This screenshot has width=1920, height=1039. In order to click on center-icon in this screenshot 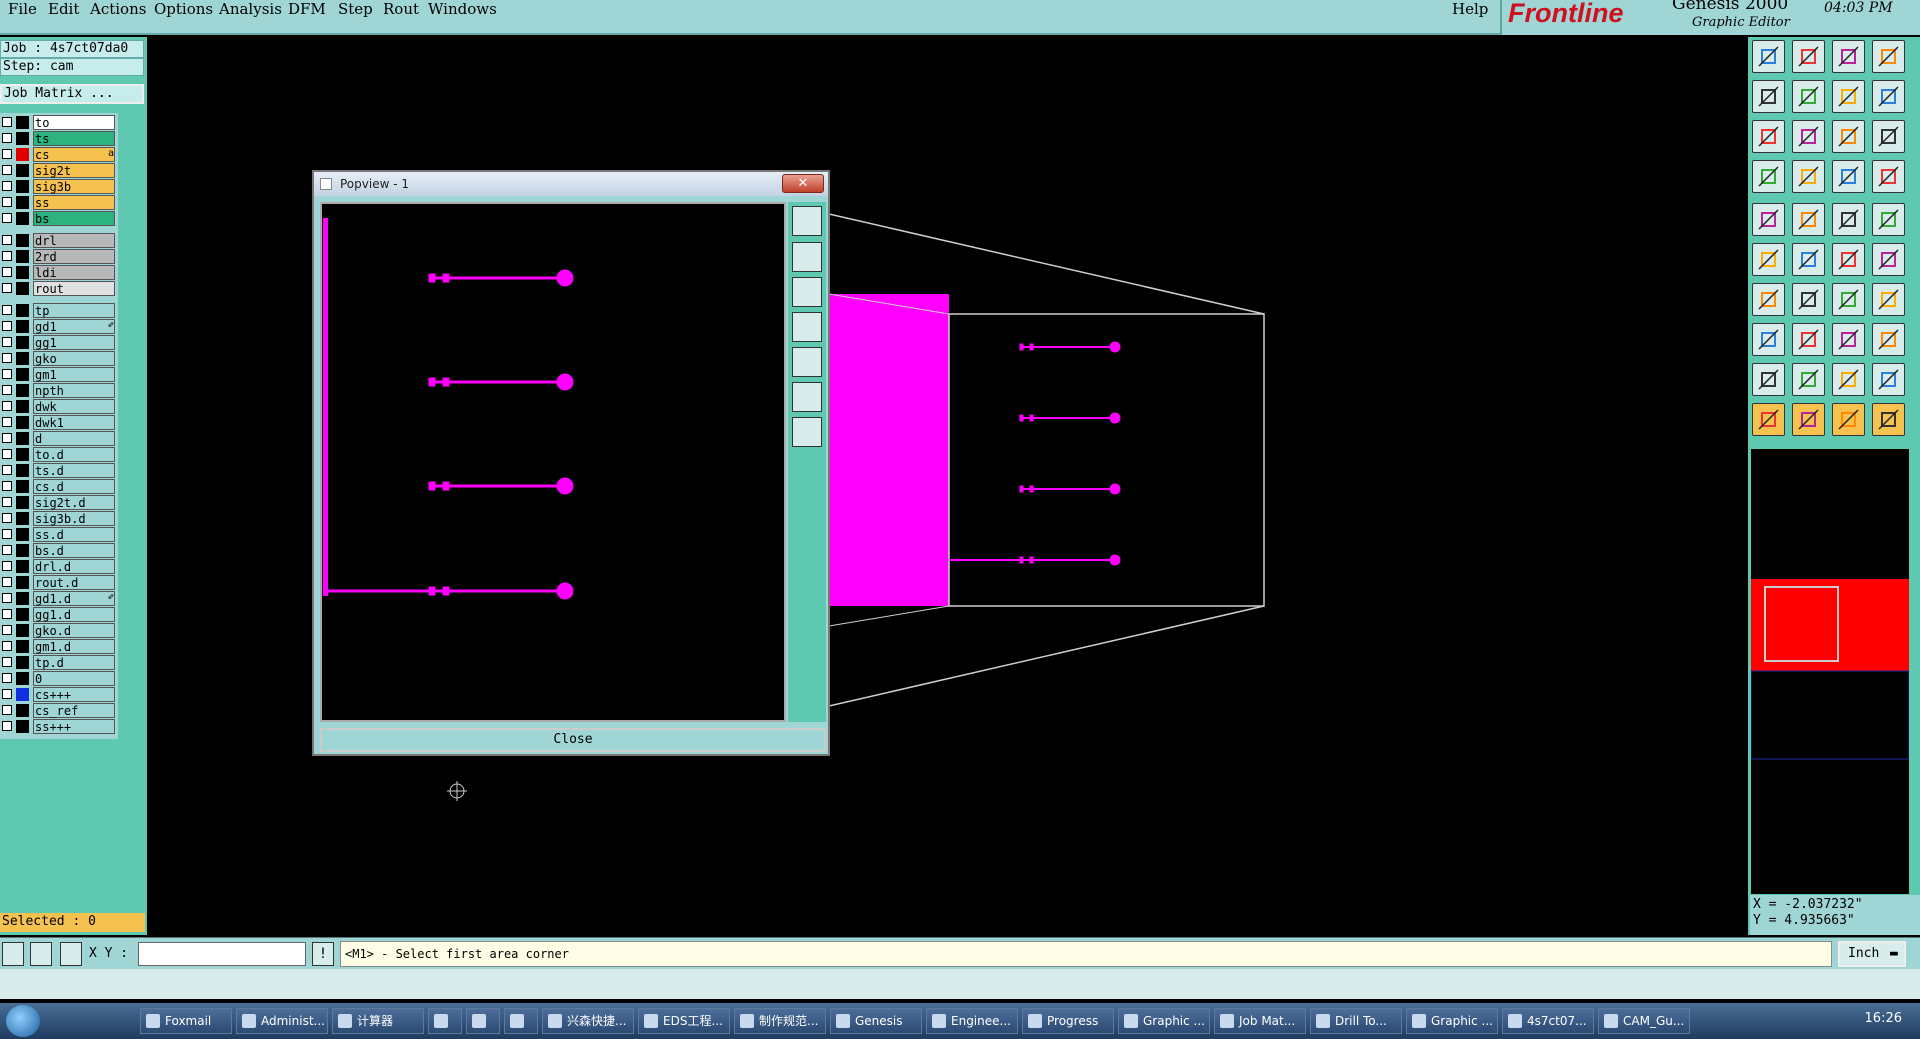, I will do `click(1808, 136)`.